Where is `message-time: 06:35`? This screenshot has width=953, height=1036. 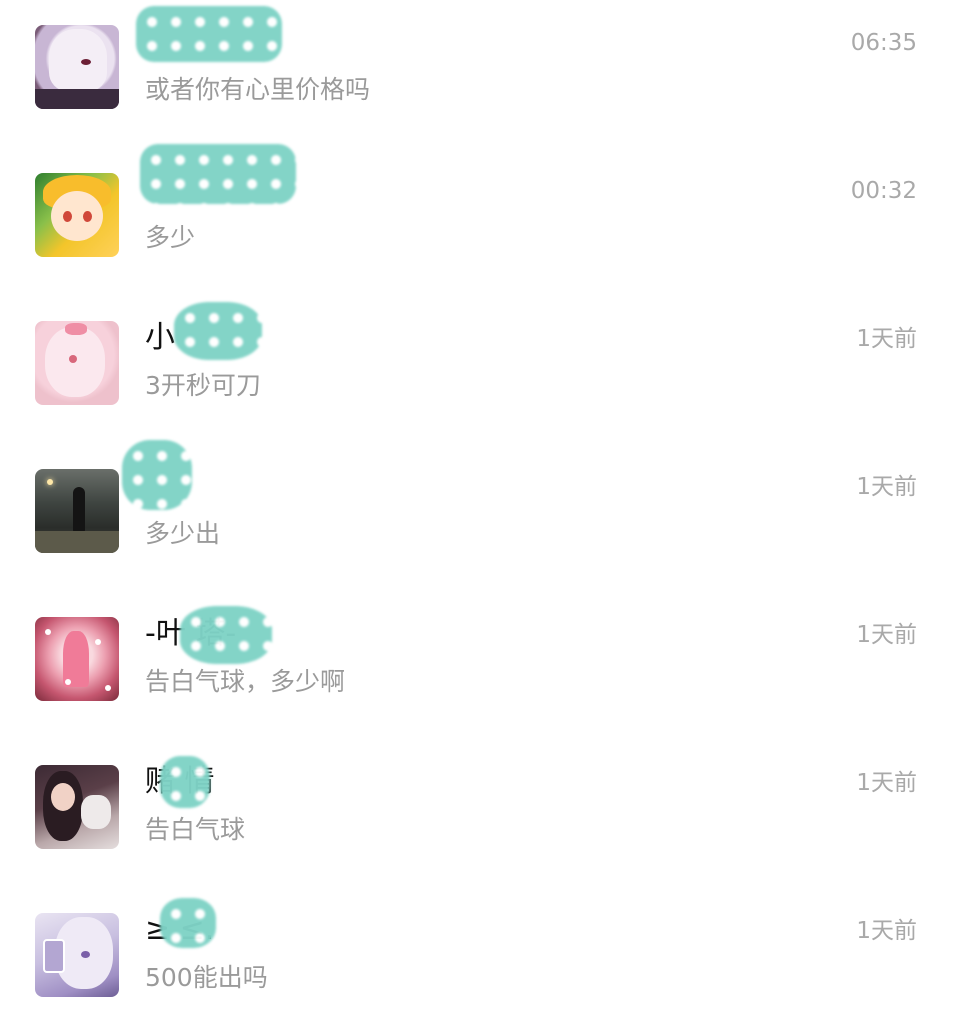 message-time: 06:35 is located at coordinates (883, 43).